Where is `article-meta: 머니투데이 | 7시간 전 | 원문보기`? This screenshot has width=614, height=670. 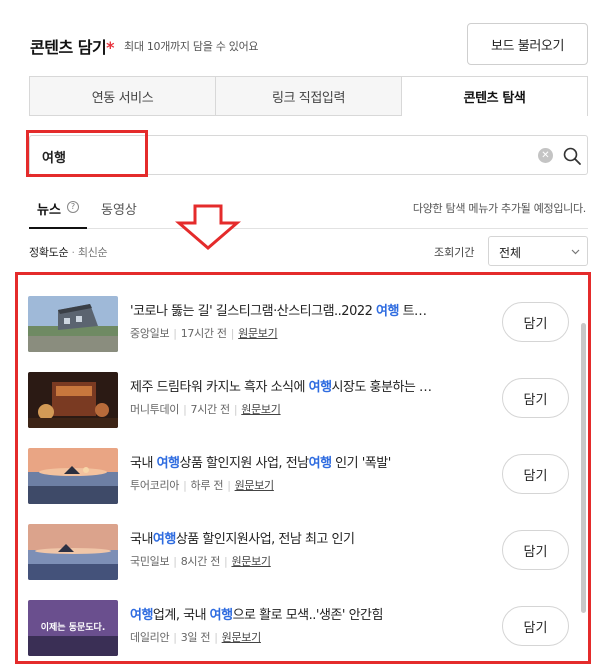 article-meta: 머니투데이 | 7시간 전 | 원문보기 is located at coordinates (205, 409).